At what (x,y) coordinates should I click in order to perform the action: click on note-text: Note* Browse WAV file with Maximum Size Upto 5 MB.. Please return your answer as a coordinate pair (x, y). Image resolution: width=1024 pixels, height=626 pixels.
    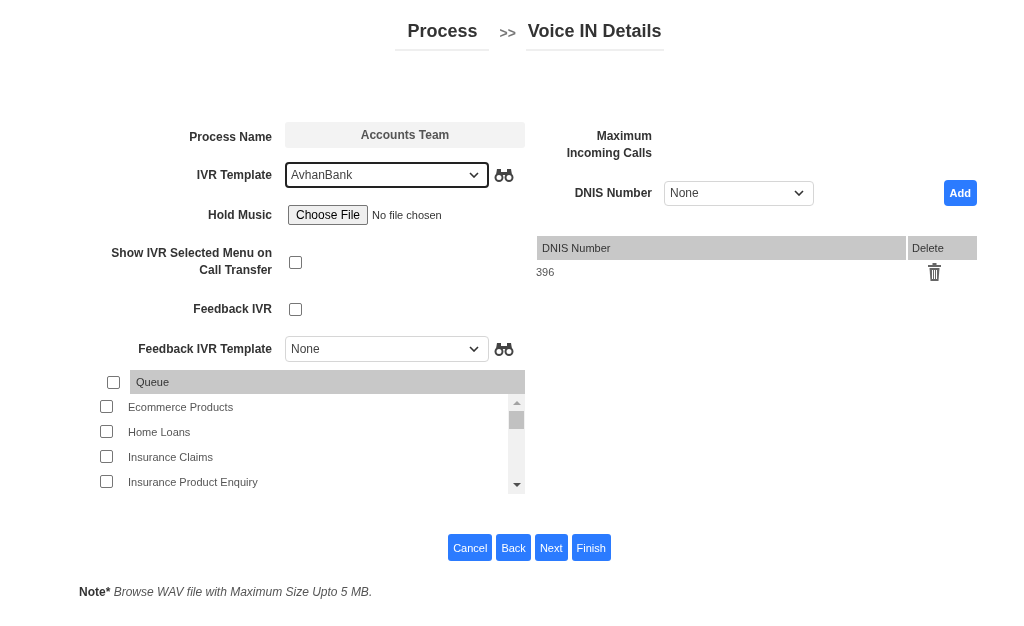
    Looking at the image, I should click on (226, 592).